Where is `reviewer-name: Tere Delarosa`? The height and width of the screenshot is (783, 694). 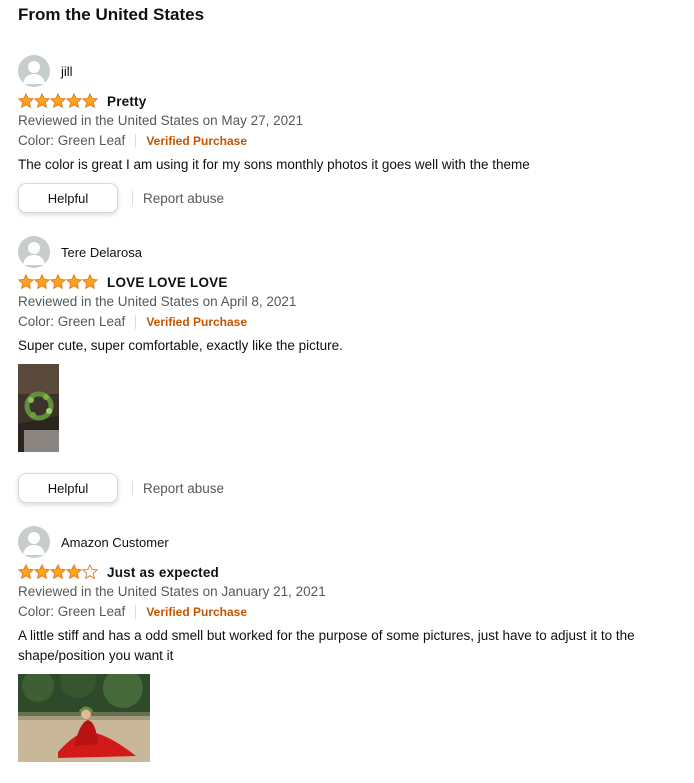
reviewer-name: Tere Delarosa is located at coordinates (101, 252).